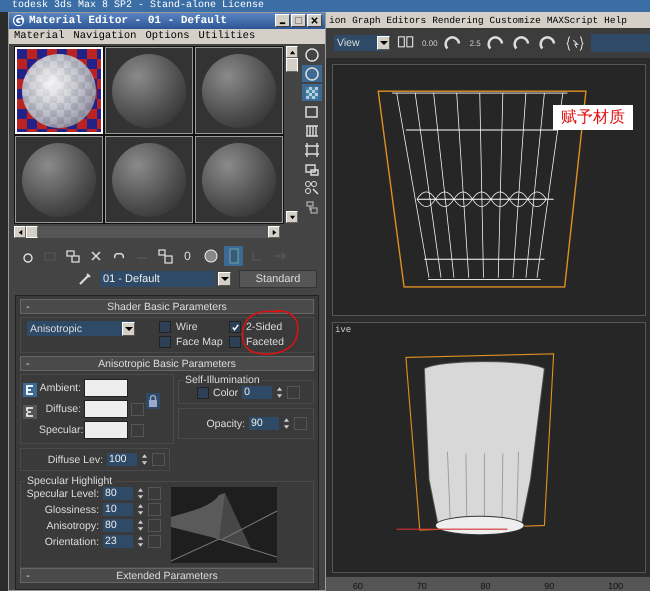 This screenshot has width=650, height=591. Describe the element at coordinates (147, 232) in the screenshot. I see `horizontal-scrollbar` at that location.